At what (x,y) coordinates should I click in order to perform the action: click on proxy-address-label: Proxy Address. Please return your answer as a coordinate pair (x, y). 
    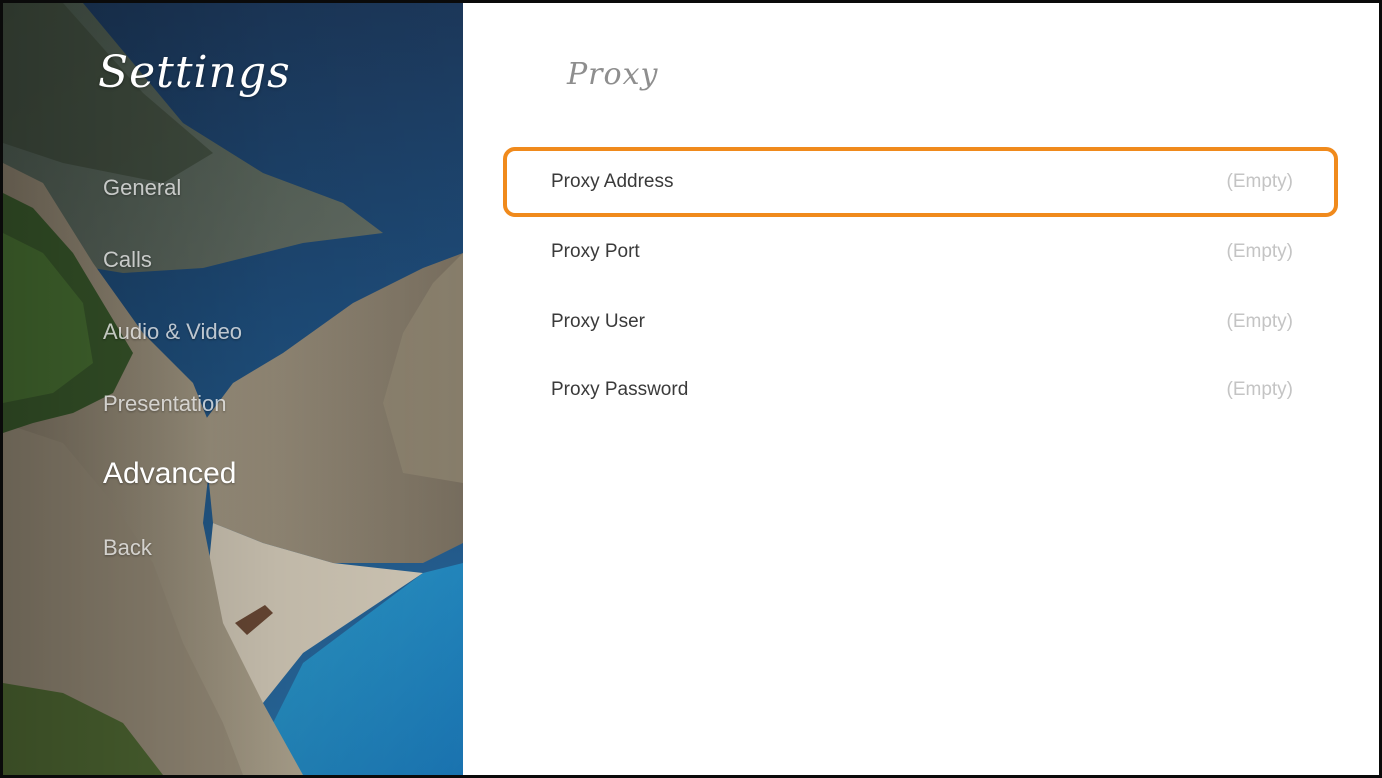
    Looking at the image, I should click on (612, 181).